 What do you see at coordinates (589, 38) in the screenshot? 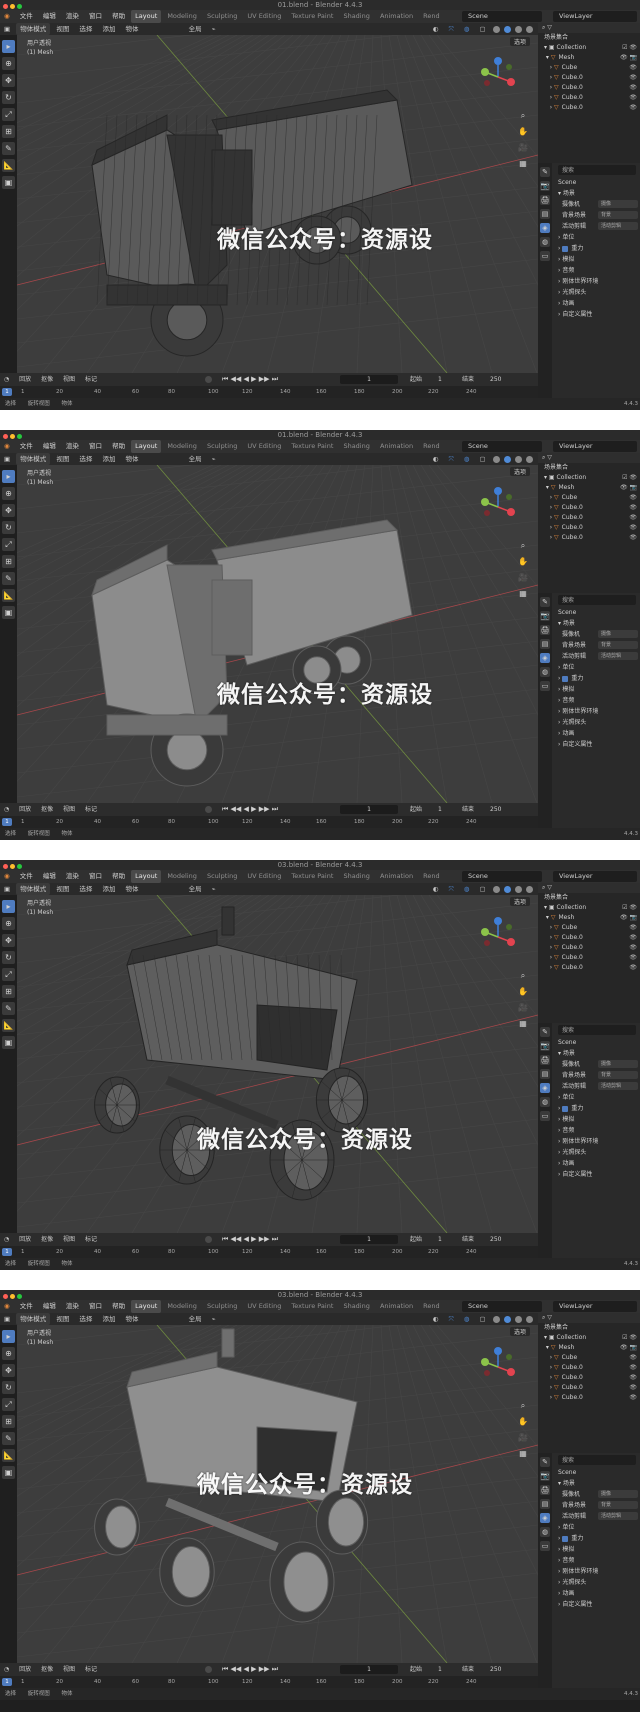
I see `scene-collection: 场景集合` at bounding box center [589, 38].